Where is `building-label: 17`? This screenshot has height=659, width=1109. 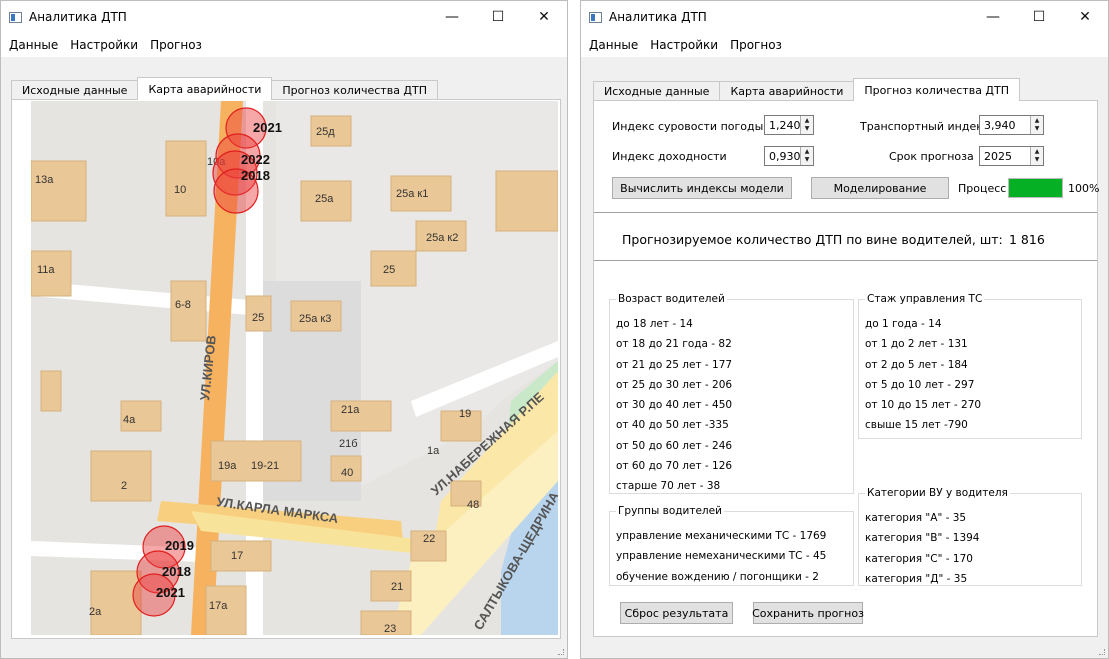
building-label: 17 is located at coordinates (237, 556).